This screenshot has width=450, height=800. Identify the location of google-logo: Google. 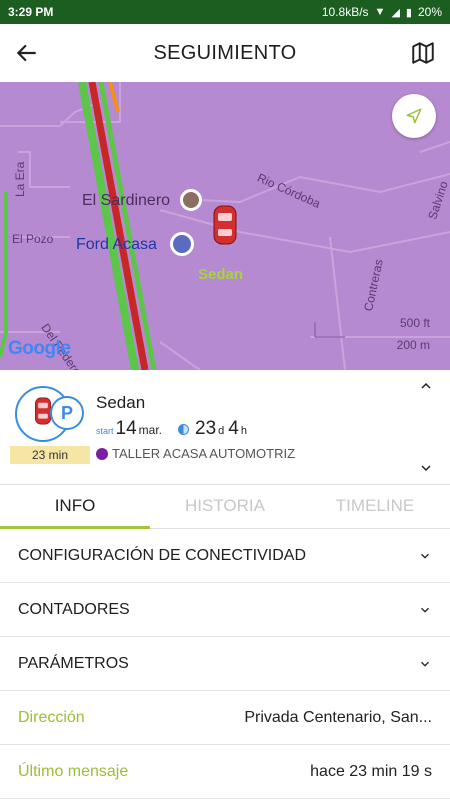
(39, 348).